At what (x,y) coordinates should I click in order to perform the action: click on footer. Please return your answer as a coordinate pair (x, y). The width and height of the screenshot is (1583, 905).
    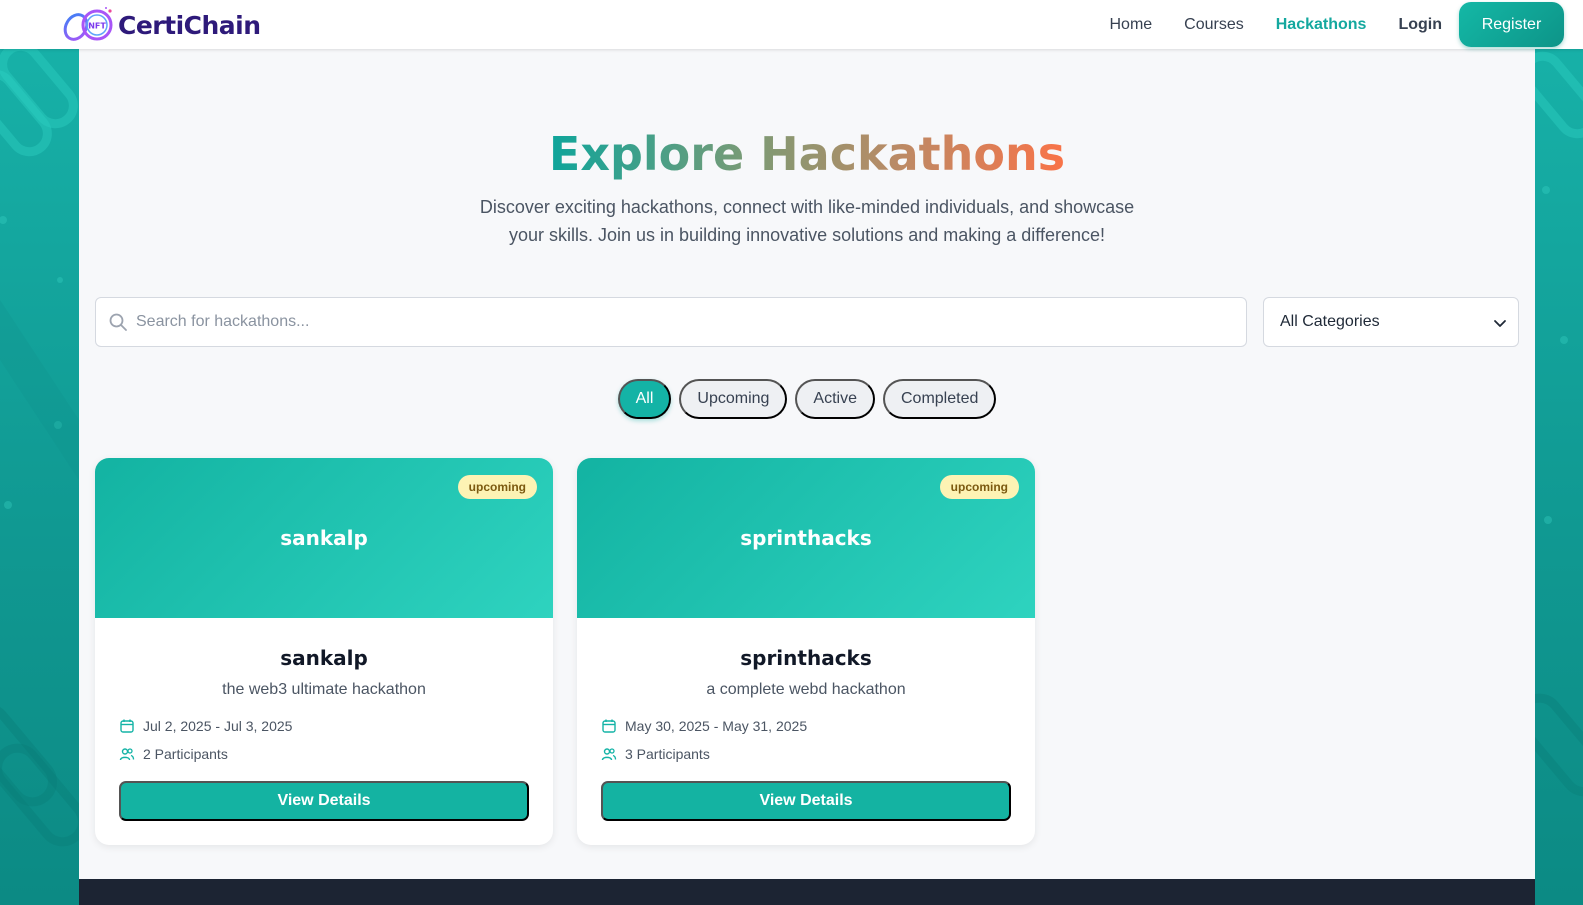
    Looking at the image, I should click on (807, 892).